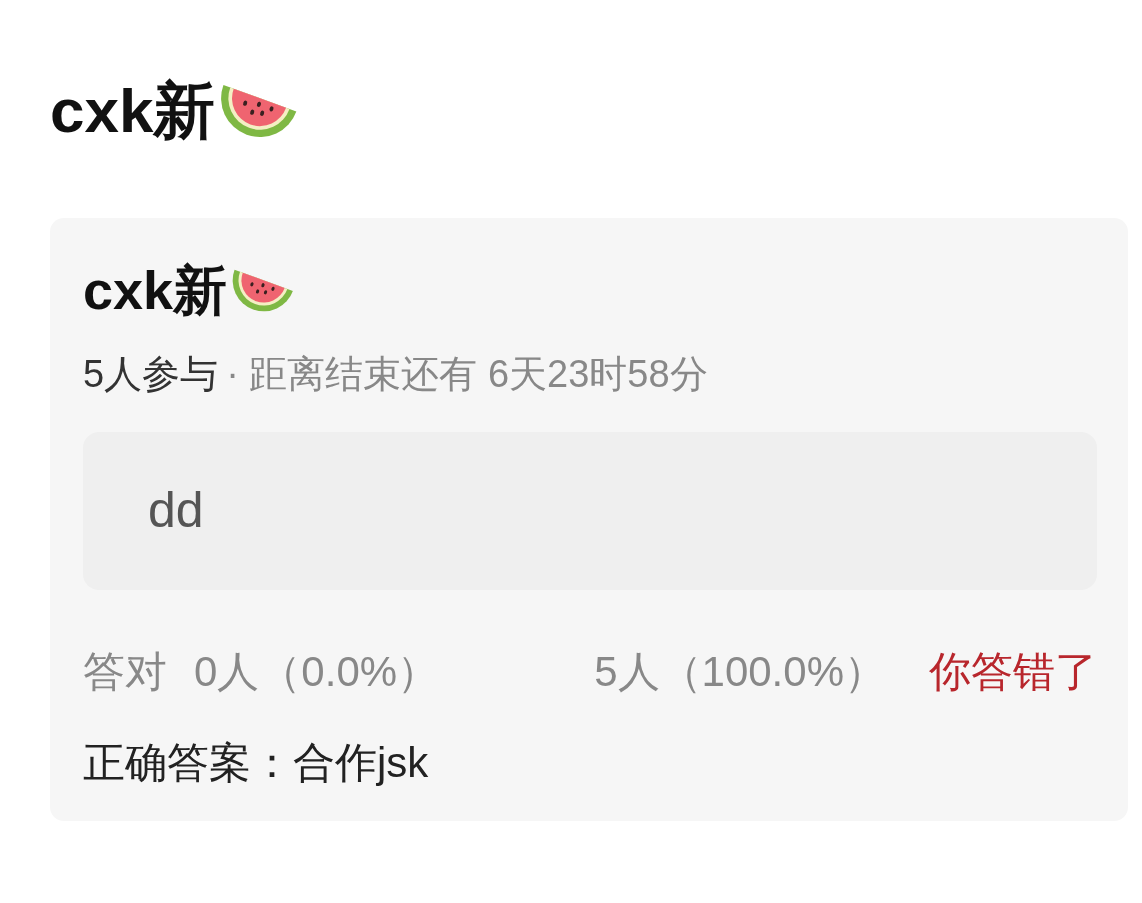  What do you see at coordinates (263, 290) in the screenshot?
I see `watermelon-icon` at bounding box center [263, 290].